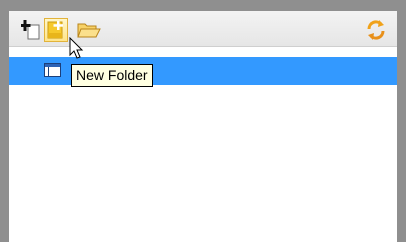 The width and height of the screenshot is (406, 242). I want to click on new-folder-button, so click(56, 30).